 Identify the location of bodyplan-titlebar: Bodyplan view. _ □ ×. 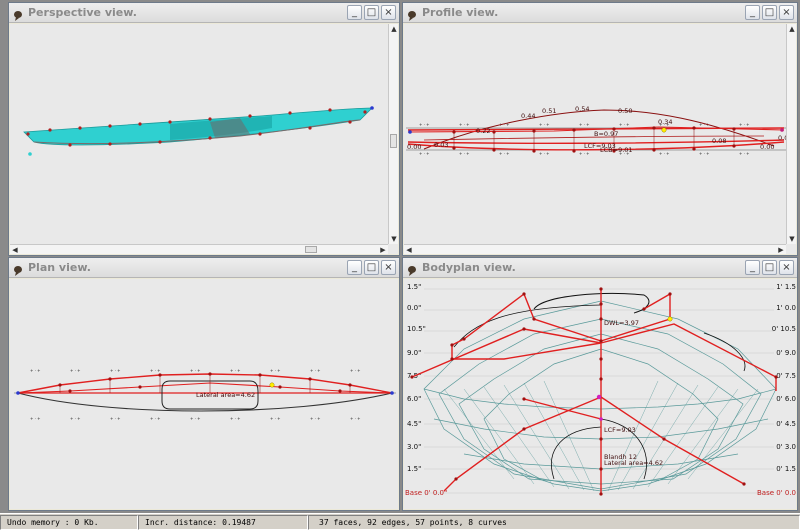
(600, 268).